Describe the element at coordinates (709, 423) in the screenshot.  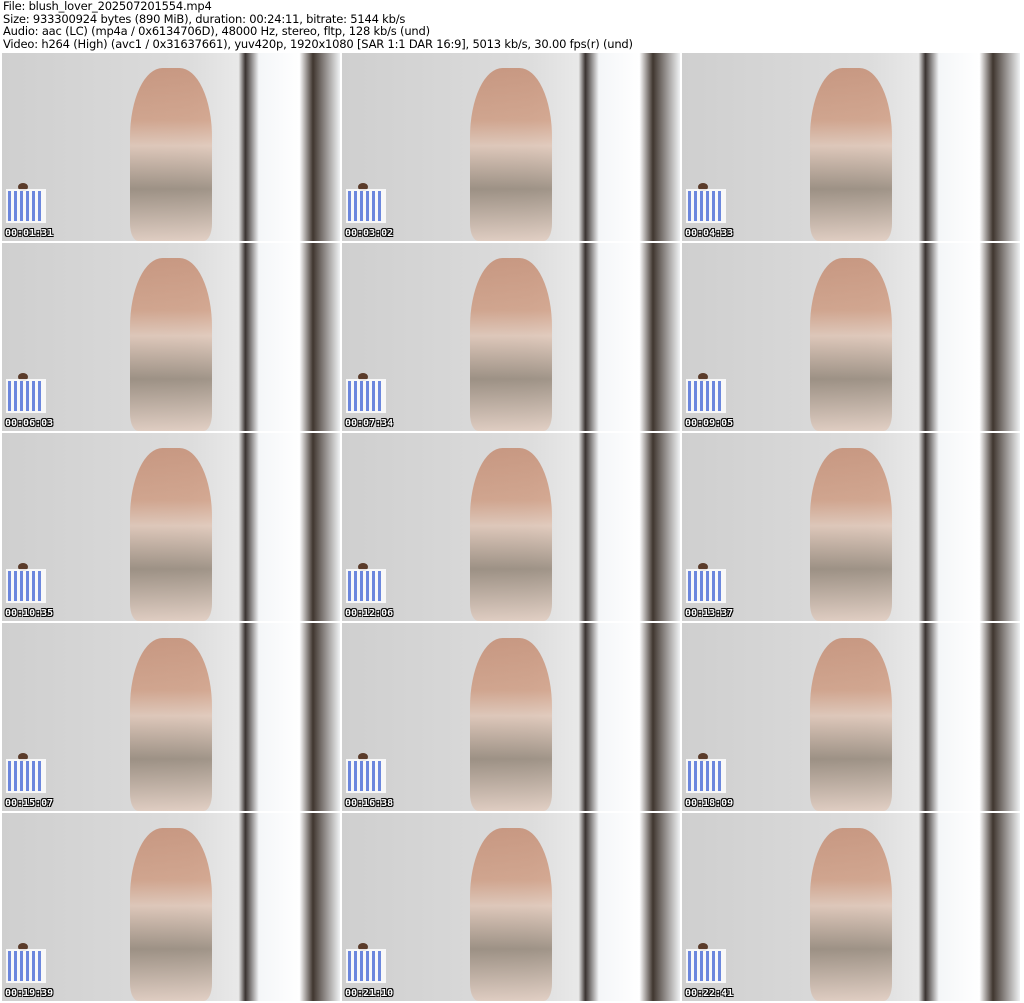
I see `thumbnail-timestamp: 00:09:05` at that location.